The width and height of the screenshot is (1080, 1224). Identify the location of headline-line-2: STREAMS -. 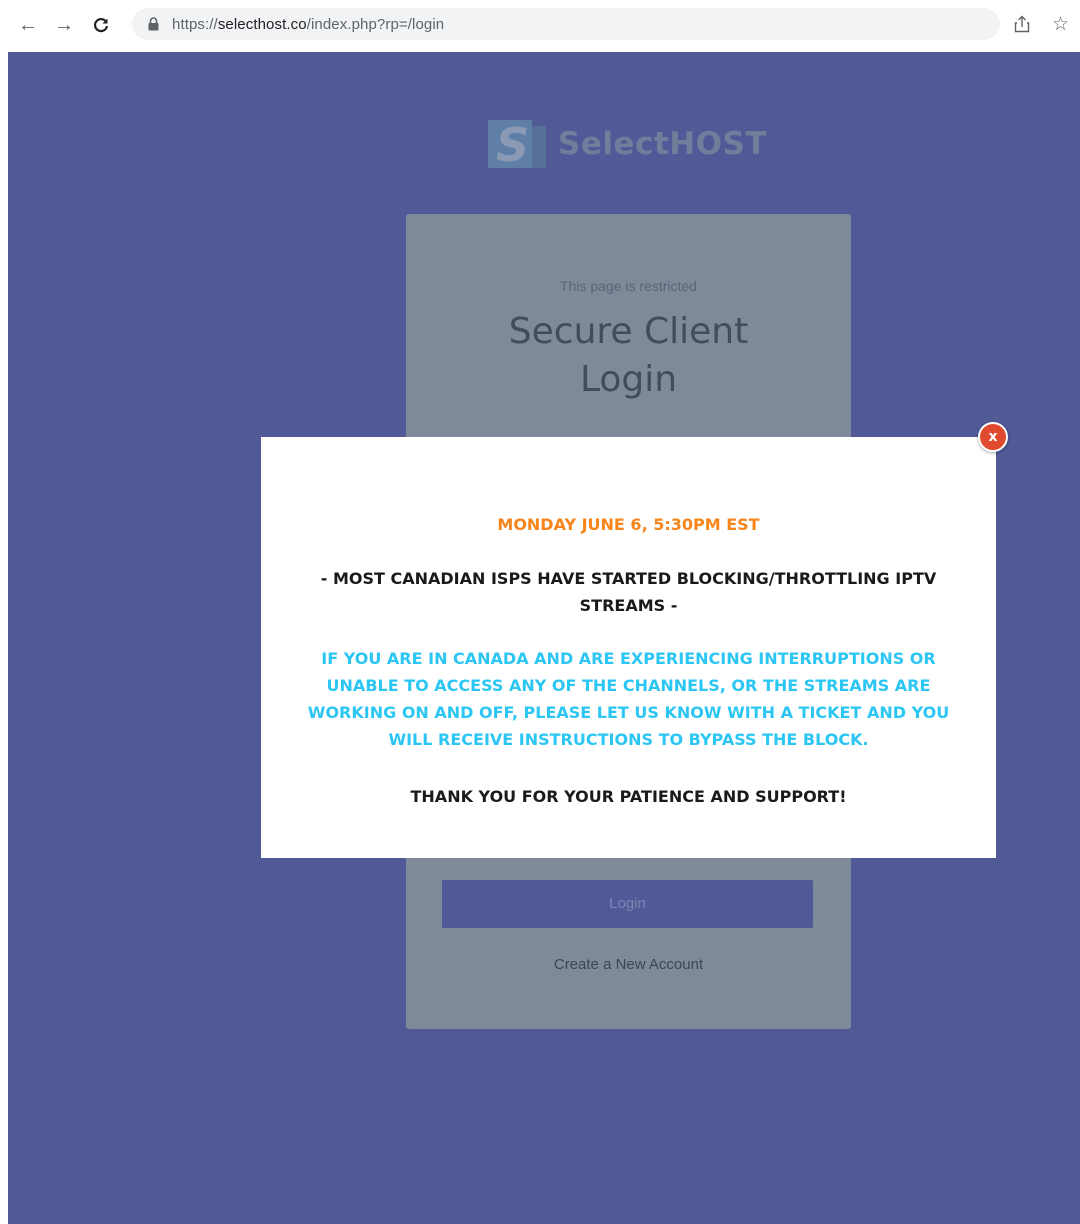
(628, 605).